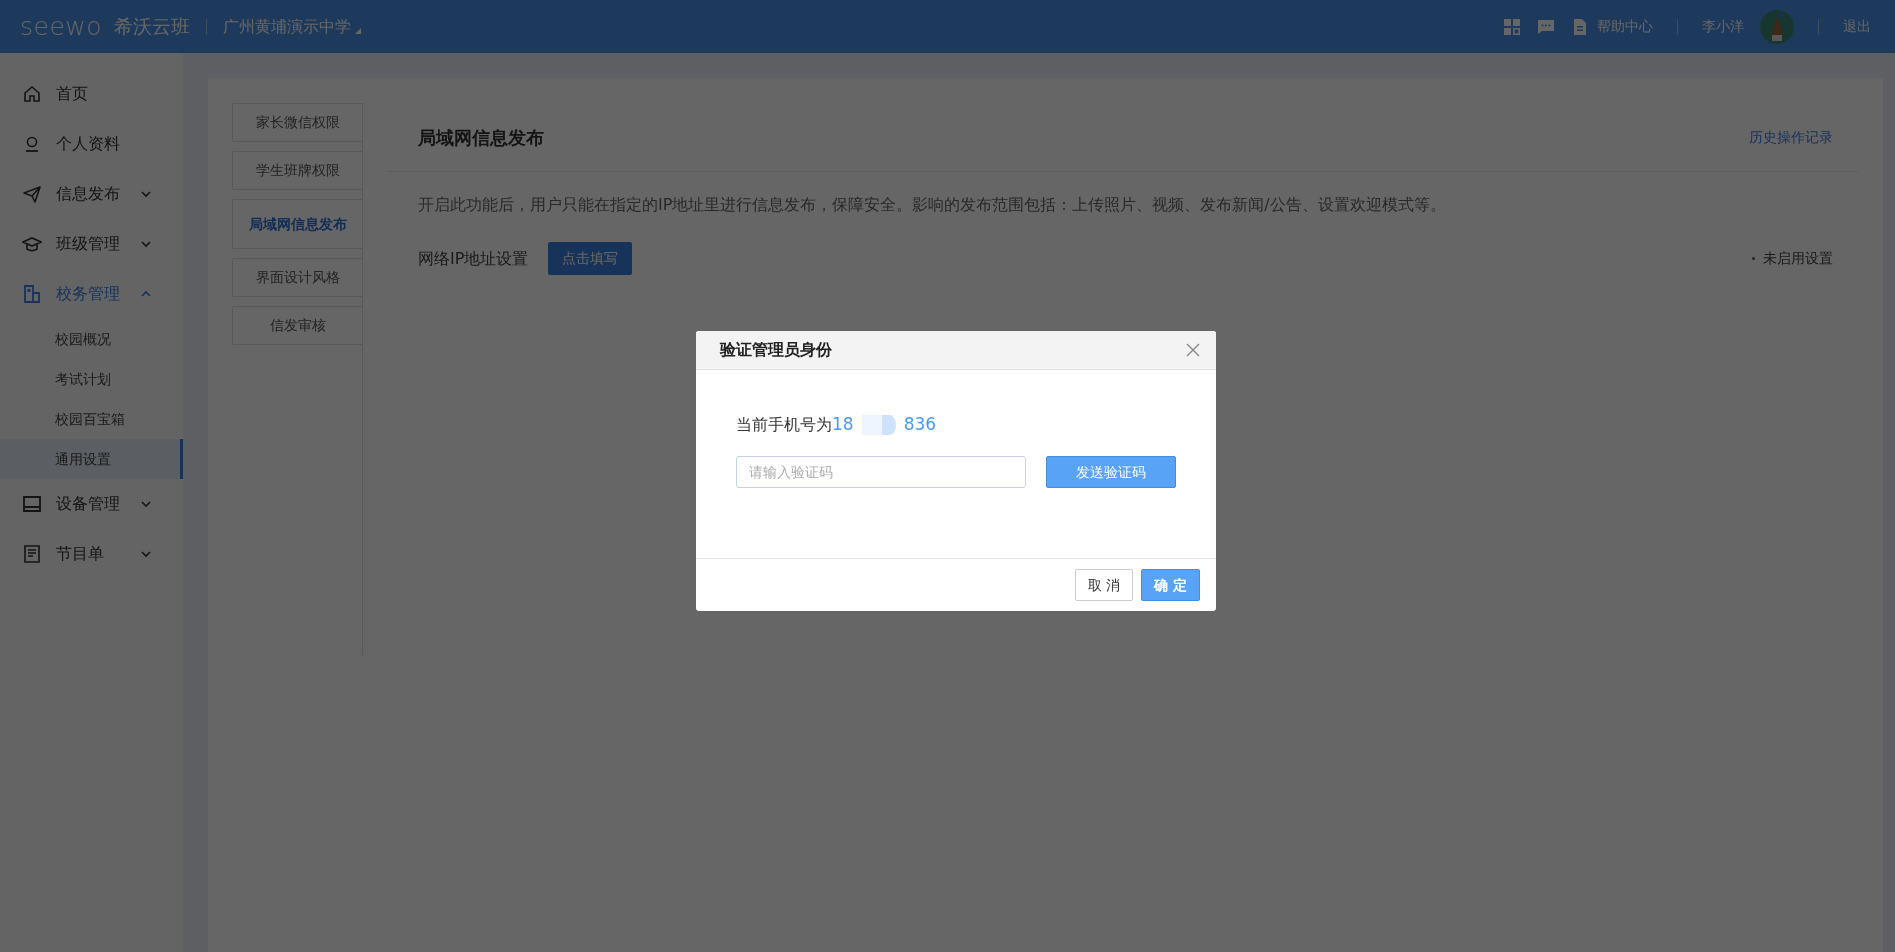 This screenshot has height=952, width=1895. What do you see at coordinates (32, 294) in the screenshot?
I see `building-icon` at bounding box center [32, 294].